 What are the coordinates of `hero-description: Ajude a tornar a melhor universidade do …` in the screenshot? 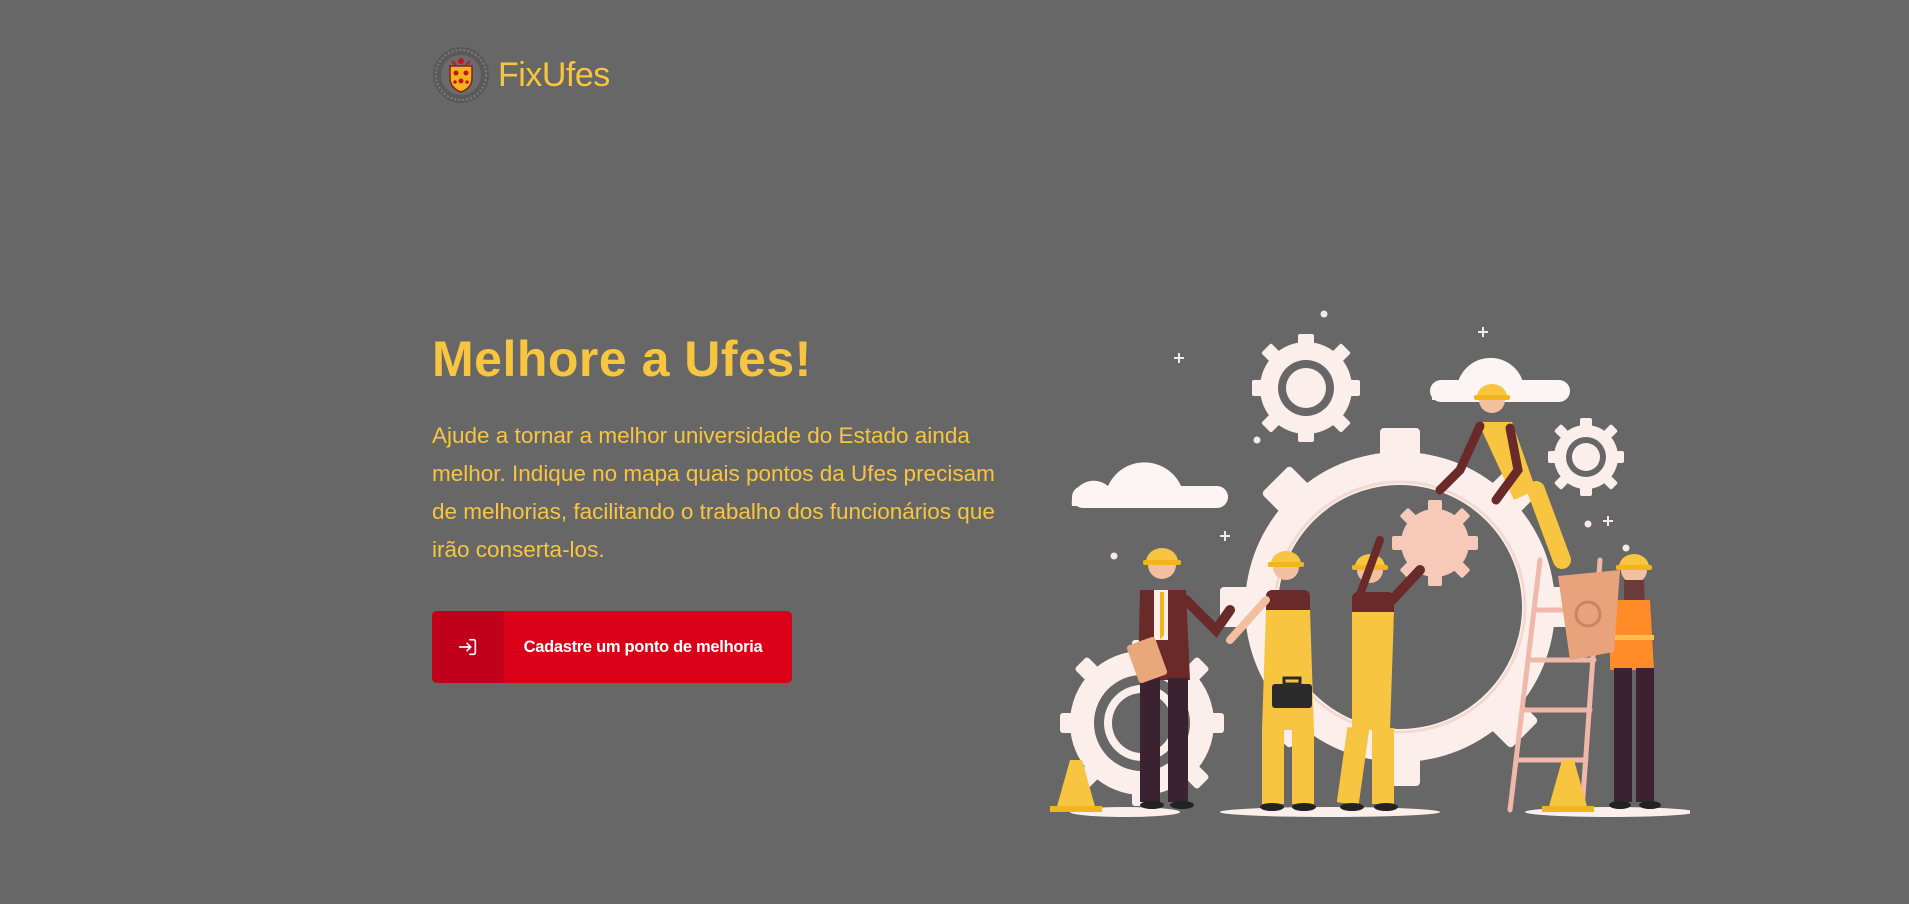 It's located at (713, 492).